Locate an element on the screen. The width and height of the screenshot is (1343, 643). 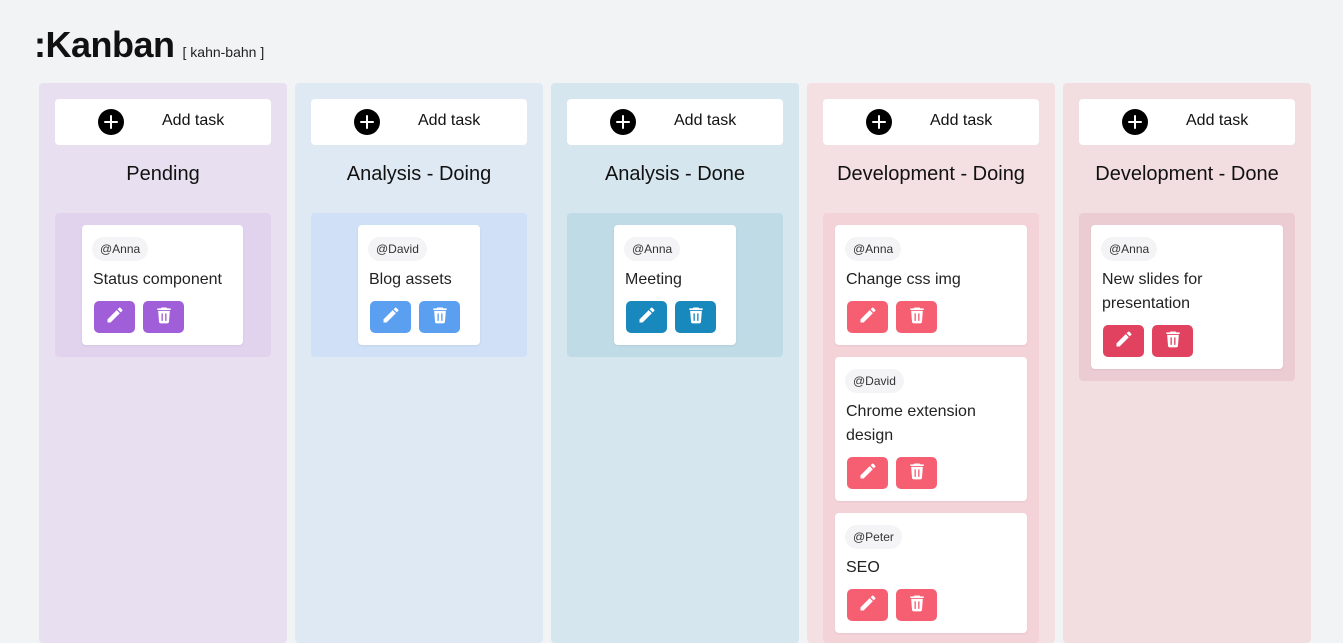
task-card: @Anna New slides for presentation is located at coordinates (1187, 297).